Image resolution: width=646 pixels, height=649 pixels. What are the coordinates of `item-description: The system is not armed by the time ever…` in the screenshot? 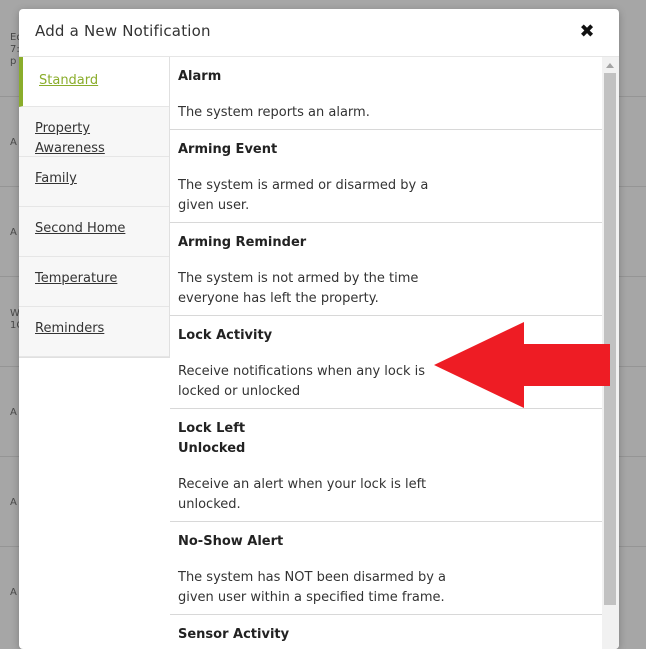 It's located at (298, 288).